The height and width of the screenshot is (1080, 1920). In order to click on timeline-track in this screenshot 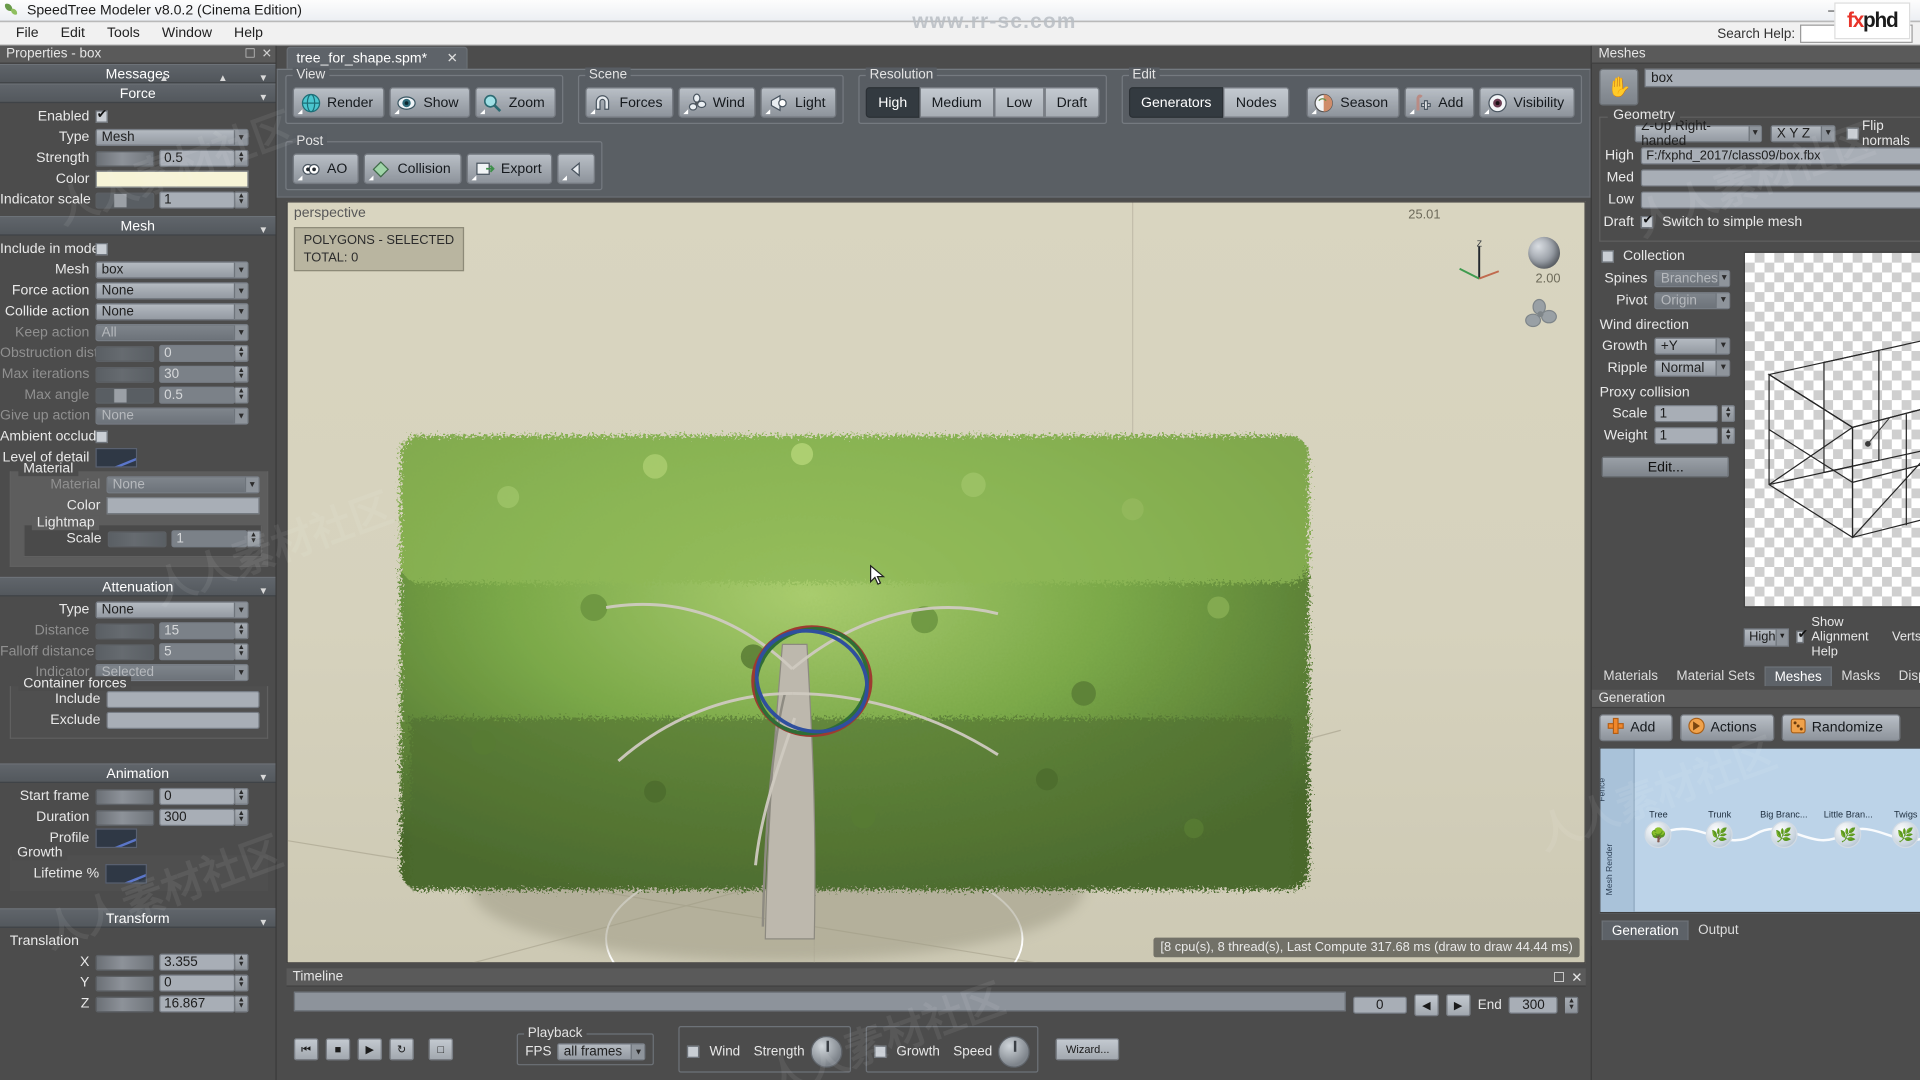, I will do `click(819, 1001)`.